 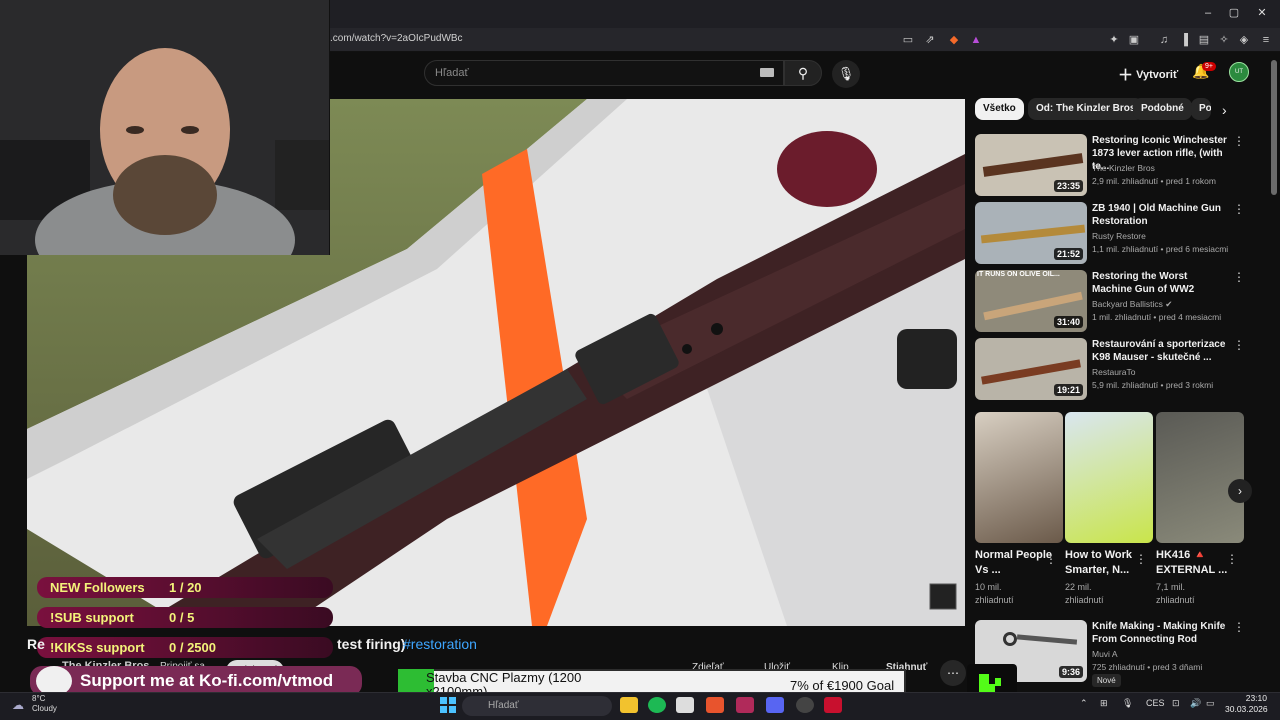 I want to click on maximize-button: ▢, so click(x=1234, y=13).